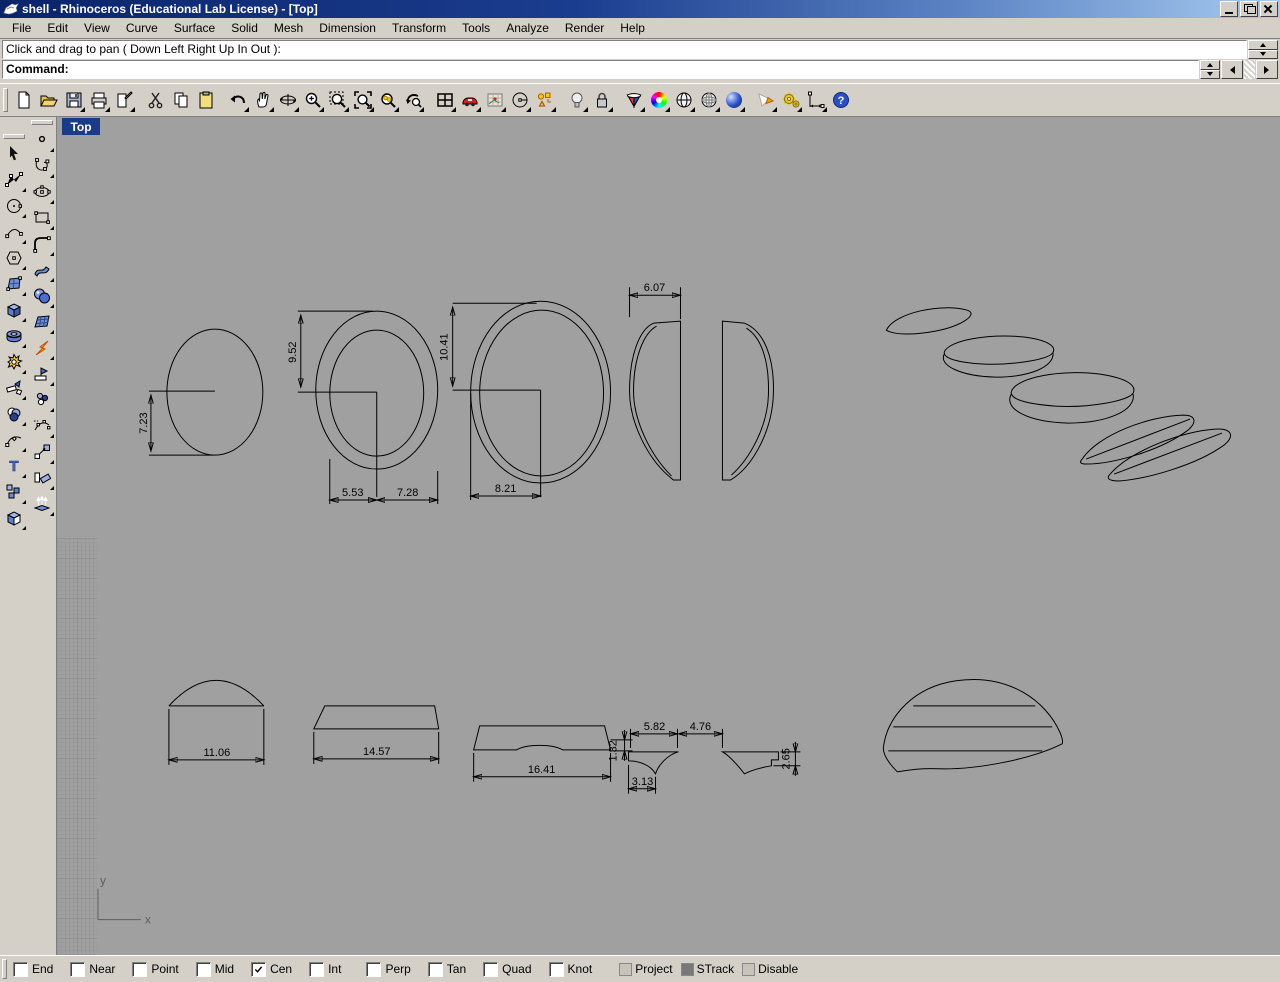 This screenshot has height=982, width=1280. Describe the element at coordinates (42, 374) in the screenshot. I see `split-button` at that location.